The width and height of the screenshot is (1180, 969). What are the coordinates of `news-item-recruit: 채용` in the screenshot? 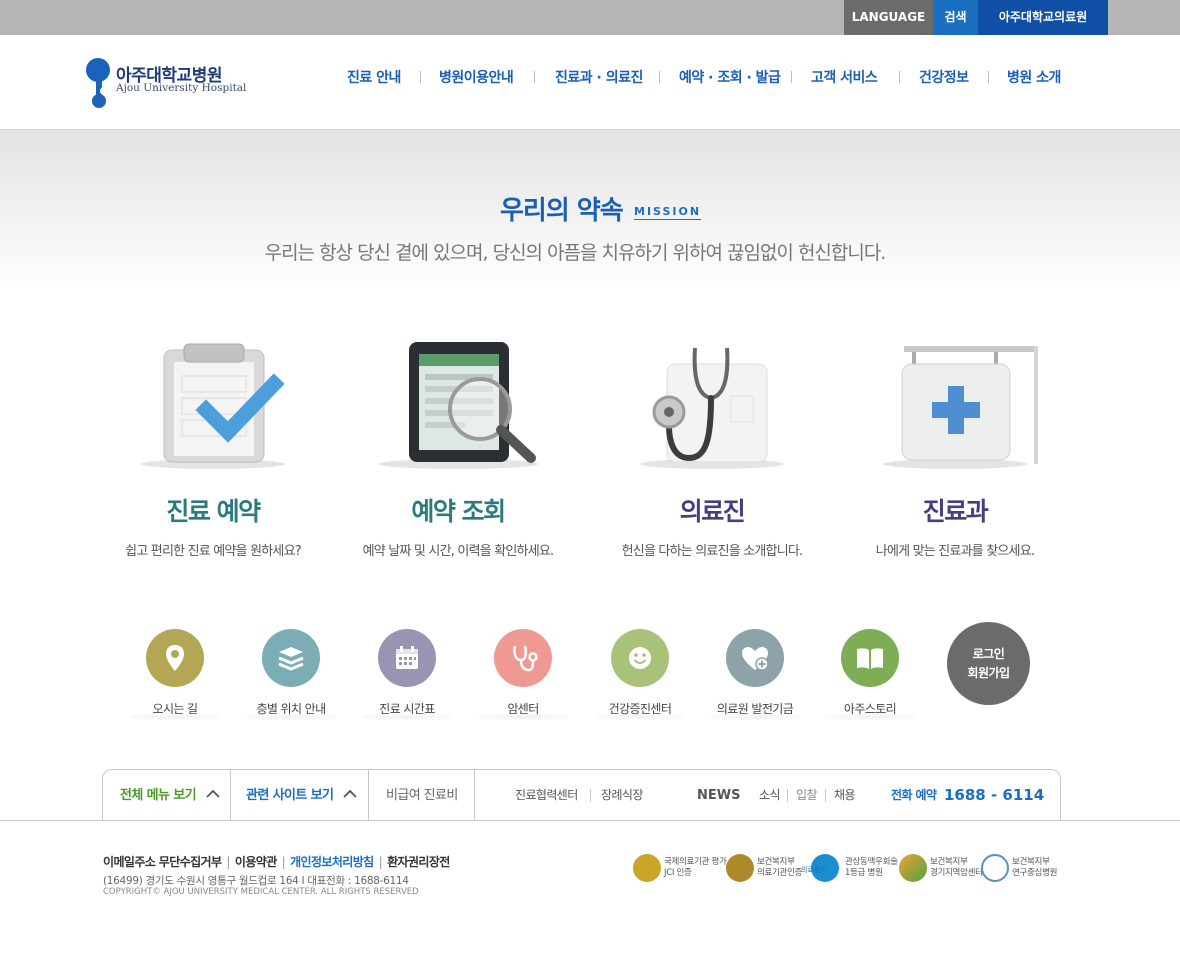 It's located at (844, 795).